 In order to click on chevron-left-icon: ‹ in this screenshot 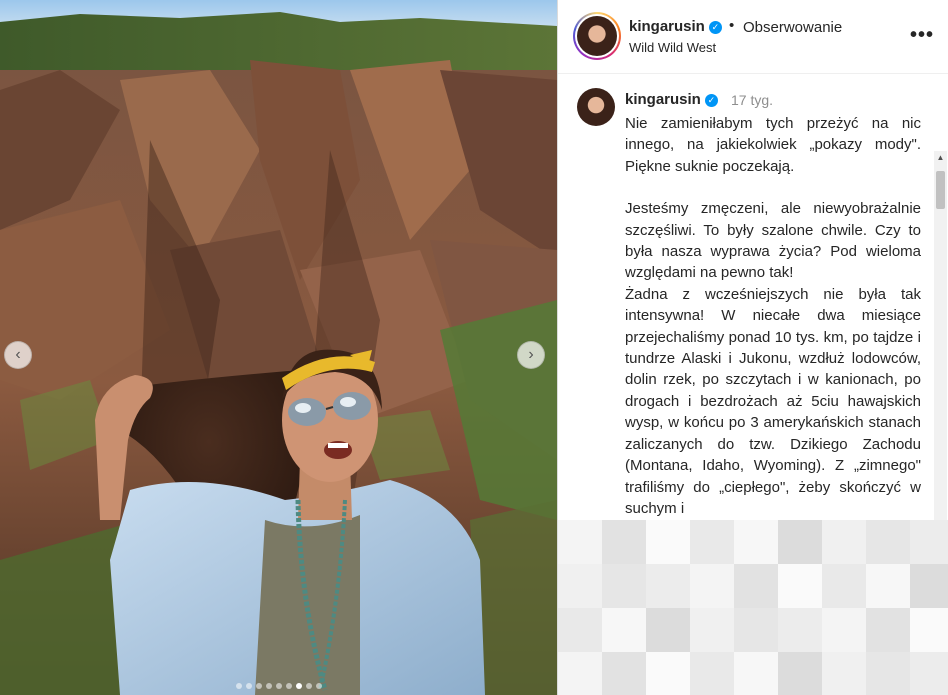, I will do `click(18, 354)`.